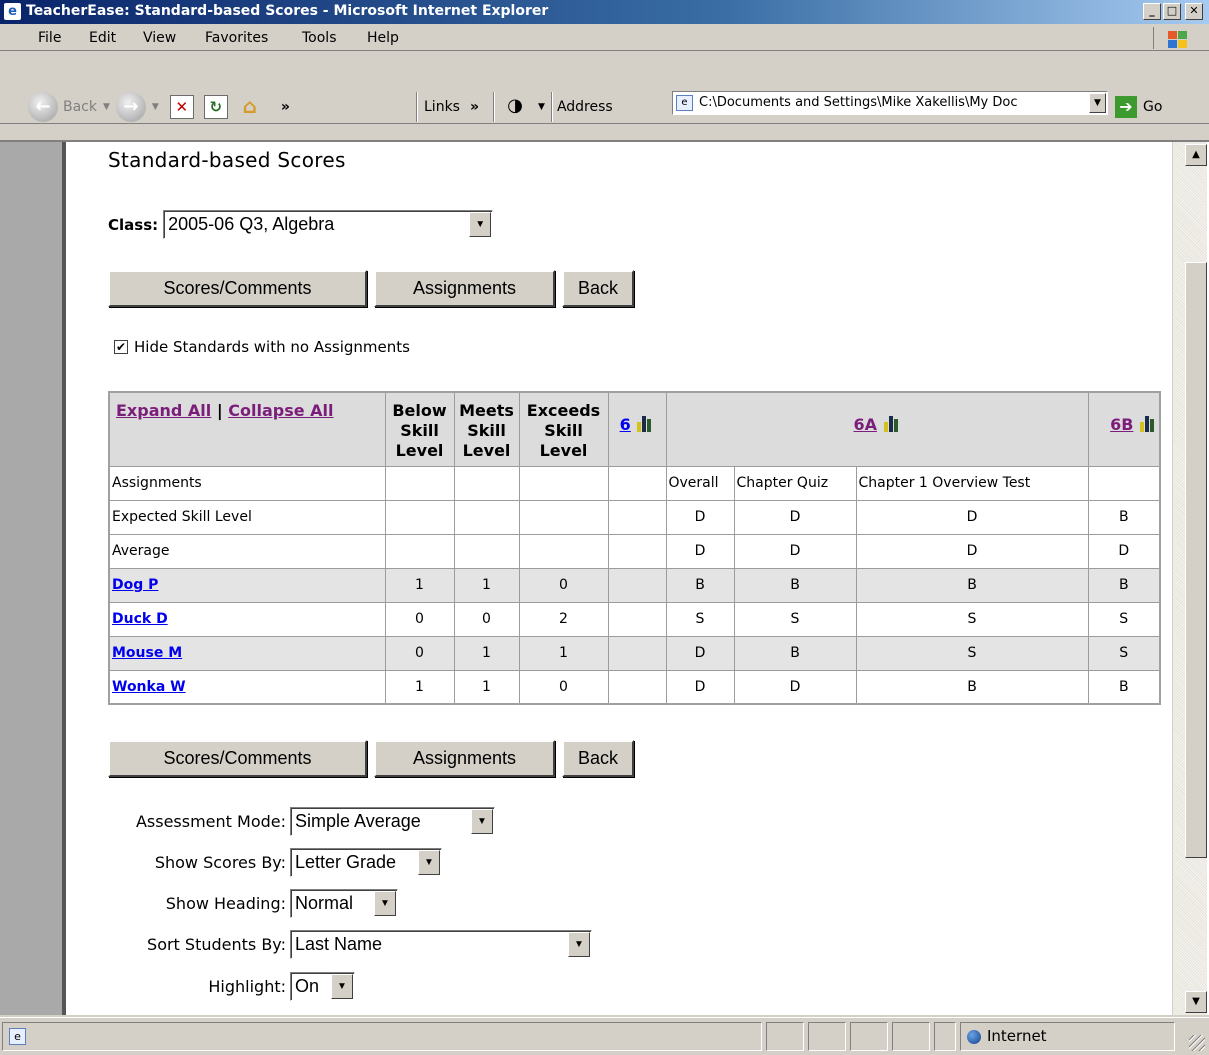 The width and height of the screenshot is (1209, 1055). What do you see at coordinates (634, 585) in the screenshot?
I see `student-row: Dog P 1 1 0 B B B B` at bounding box center [634, 585].